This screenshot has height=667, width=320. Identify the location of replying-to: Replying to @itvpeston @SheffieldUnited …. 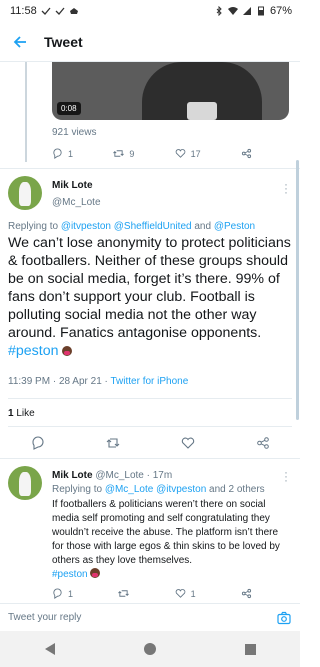
(131, 226).